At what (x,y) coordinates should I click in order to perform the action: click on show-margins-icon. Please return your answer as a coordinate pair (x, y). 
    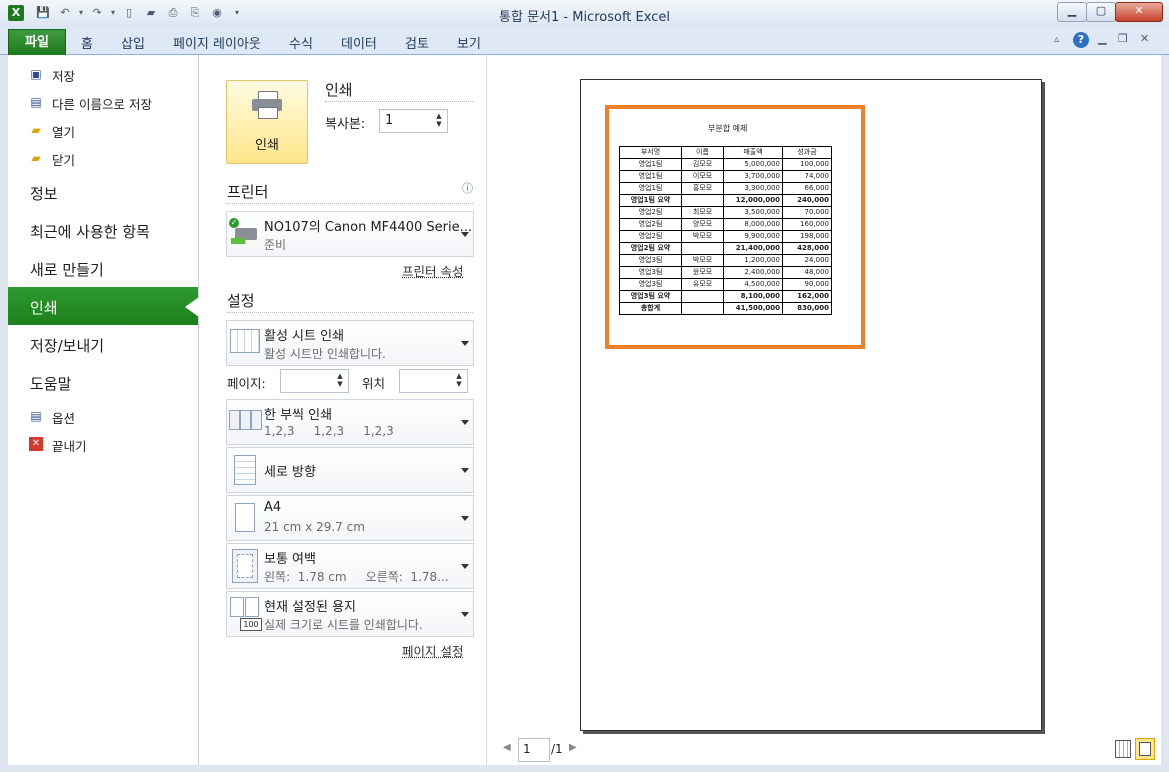
    Looking at the image, I should click on (1123, 749).